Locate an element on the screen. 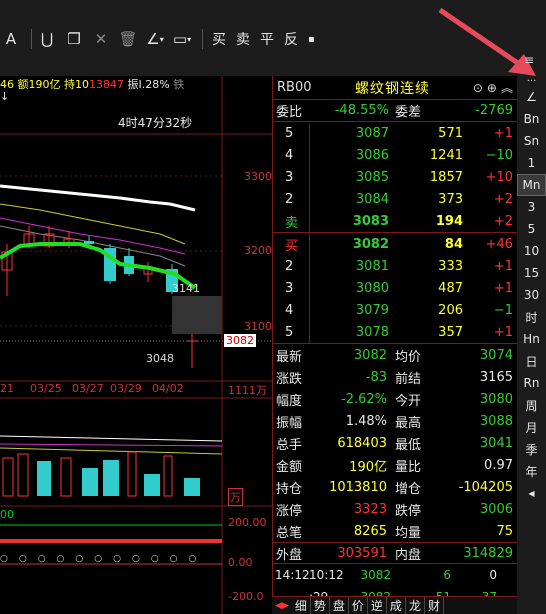 The image size is (546, 614). period-15: 15 is located at coordinates (531, 273).